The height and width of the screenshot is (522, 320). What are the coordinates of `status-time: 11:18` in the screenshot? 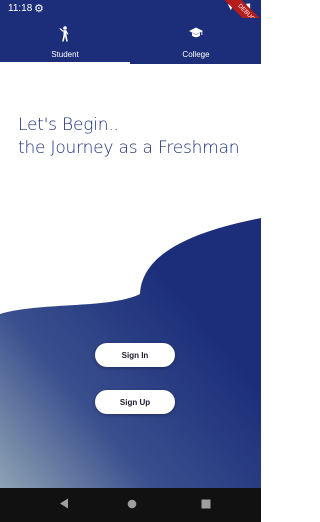 It's located at (20, 8).